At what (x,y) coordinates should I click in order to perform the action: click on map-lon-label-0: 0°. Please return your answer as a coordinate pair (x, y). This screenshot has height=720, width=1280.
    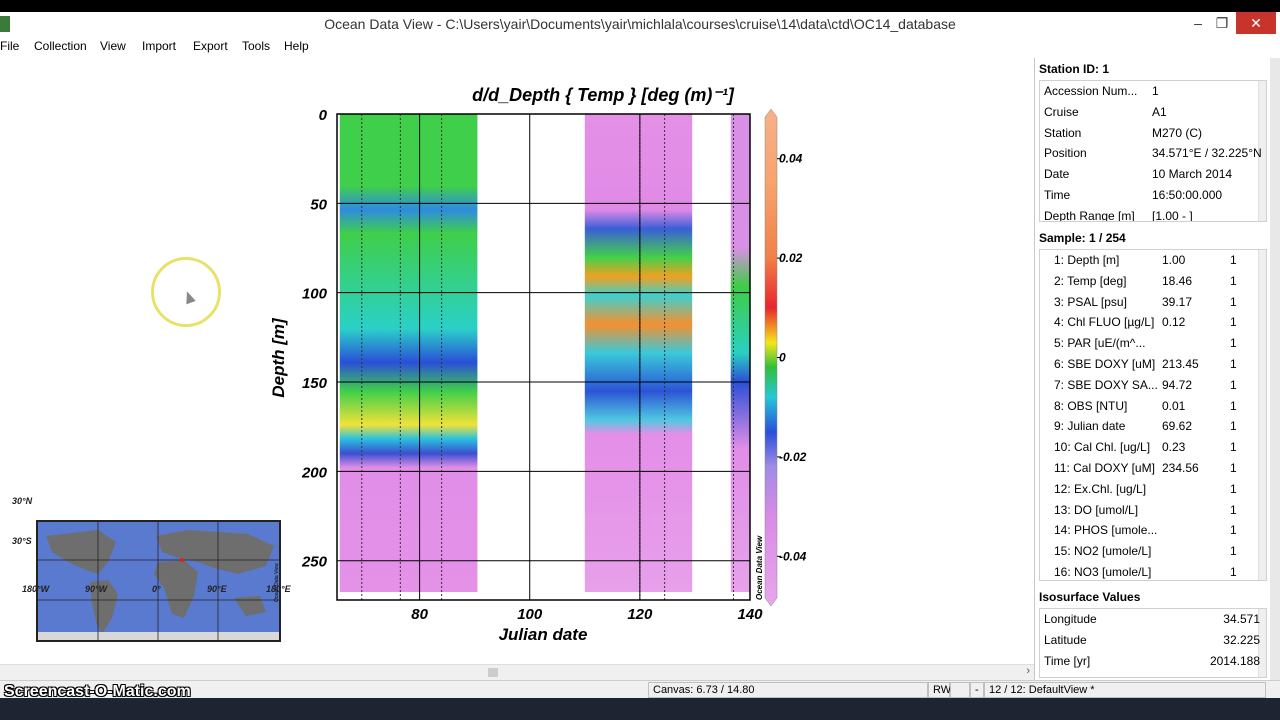
    Looking at the image, I should click on (156, 589).